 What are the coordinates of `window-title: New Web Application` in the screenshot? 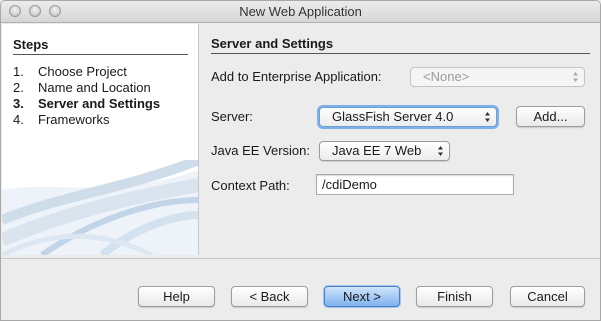 It's located at (300, 11).